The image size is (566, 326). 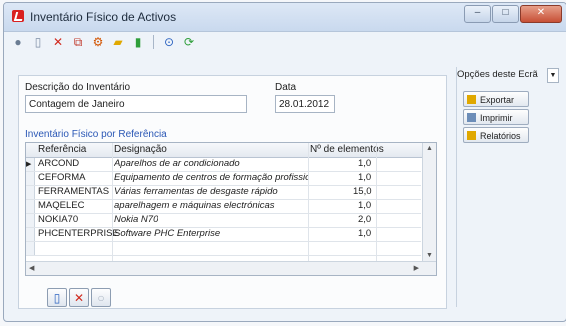 I want to click on window-controls: – □ ✕, so click(x=513, y=14).